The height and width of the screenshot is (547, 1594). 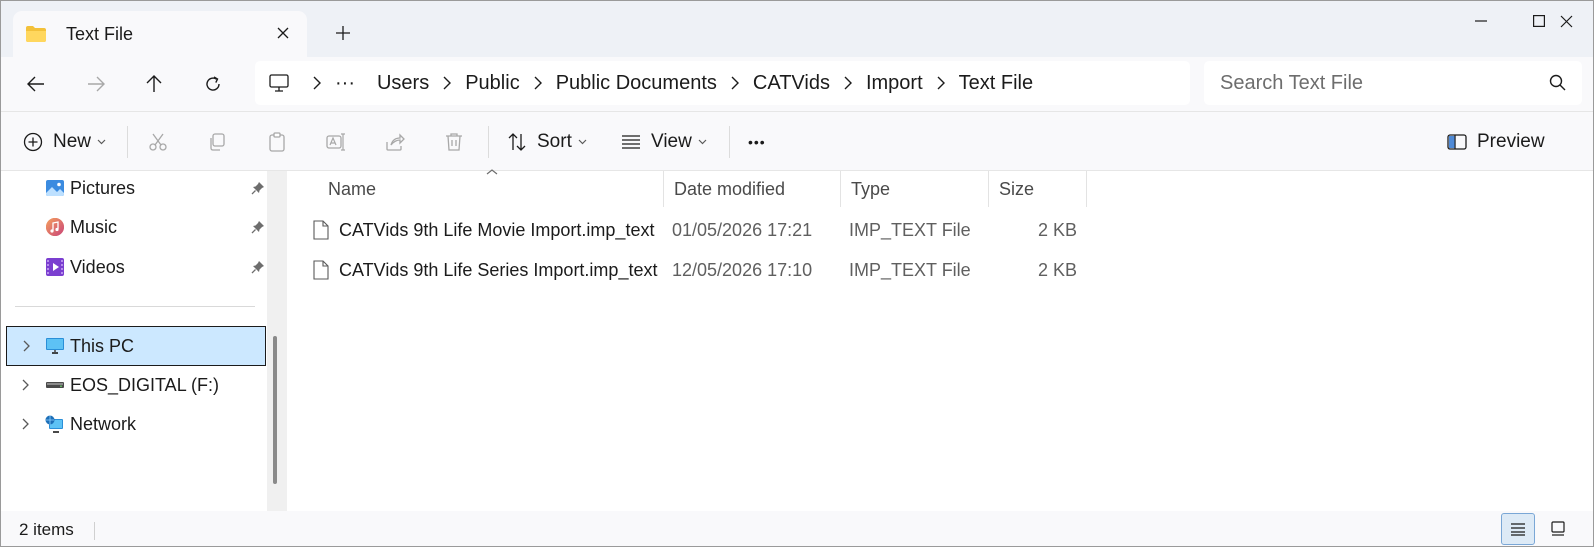 What do you see at coordinates (64, 142) in the screenshot?
I see `new-button: New` at bounding box center [64, 142].